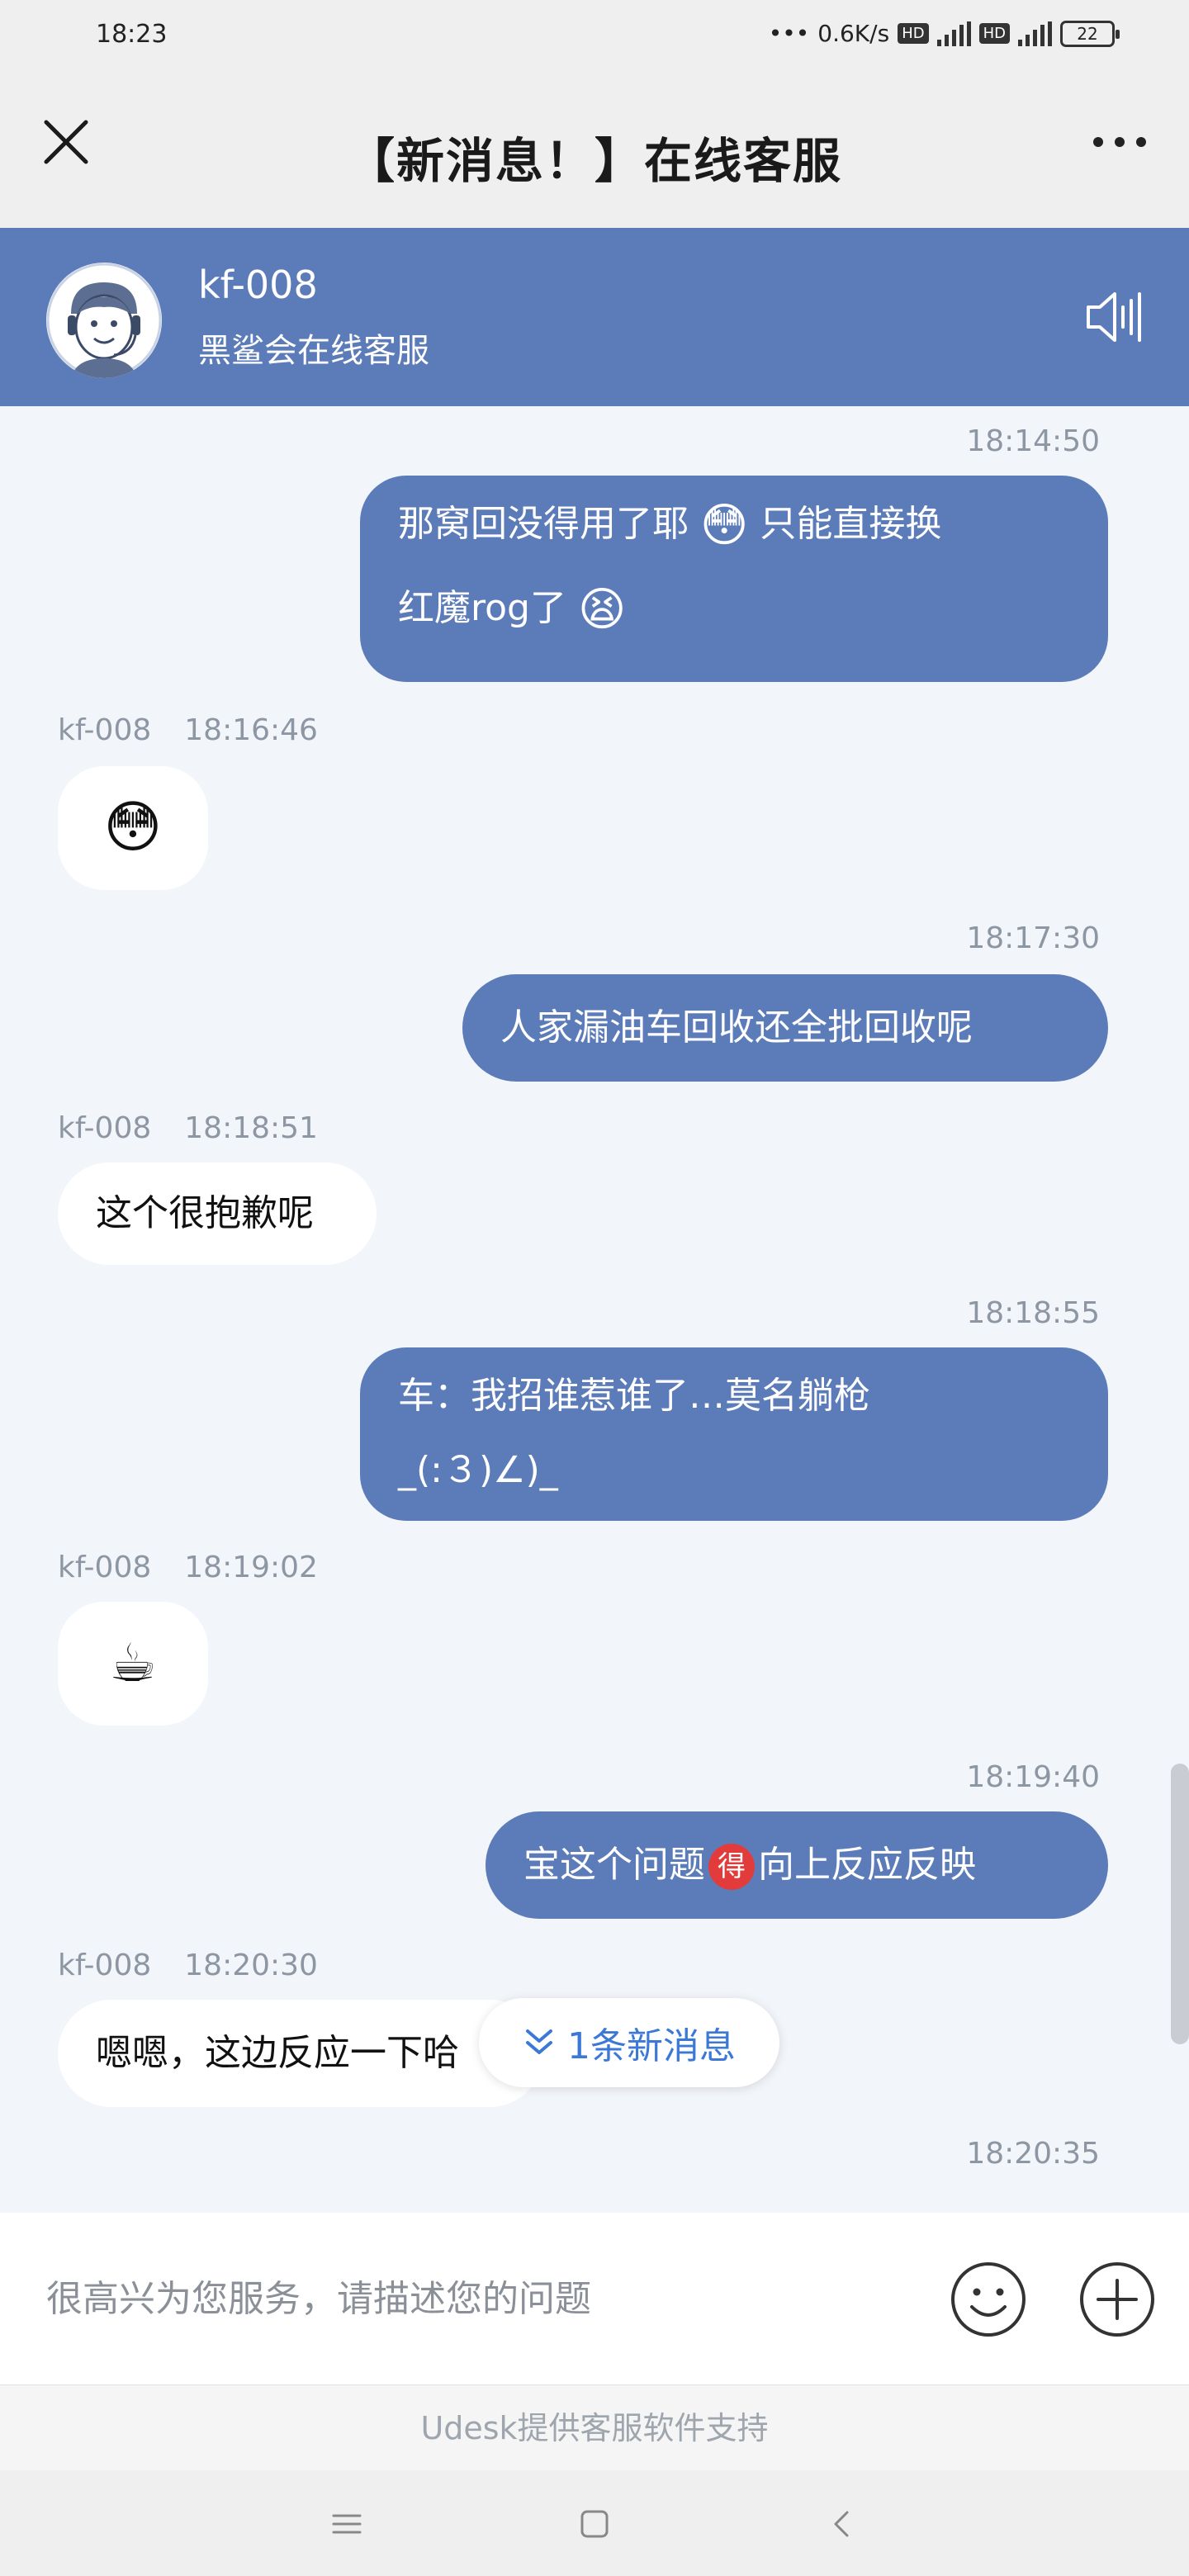 Image resolution: width=1189 pixels, height=2576 pixels. I want to click on message-bubble-theirs: 😳, so click(133, 828).